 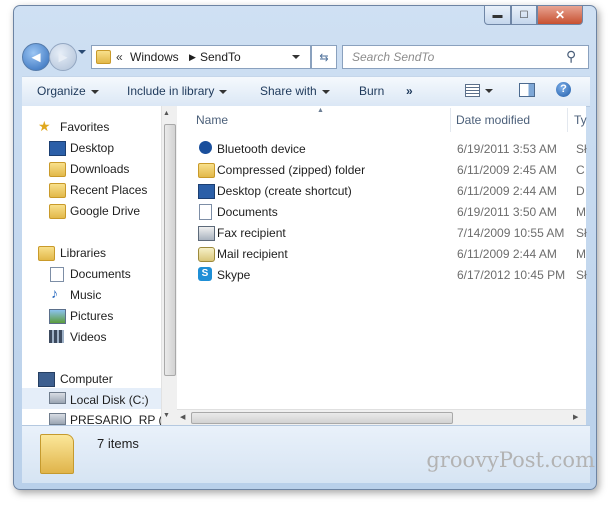 I want to click on column-header-type: Ty, so click(x=580, y=120).